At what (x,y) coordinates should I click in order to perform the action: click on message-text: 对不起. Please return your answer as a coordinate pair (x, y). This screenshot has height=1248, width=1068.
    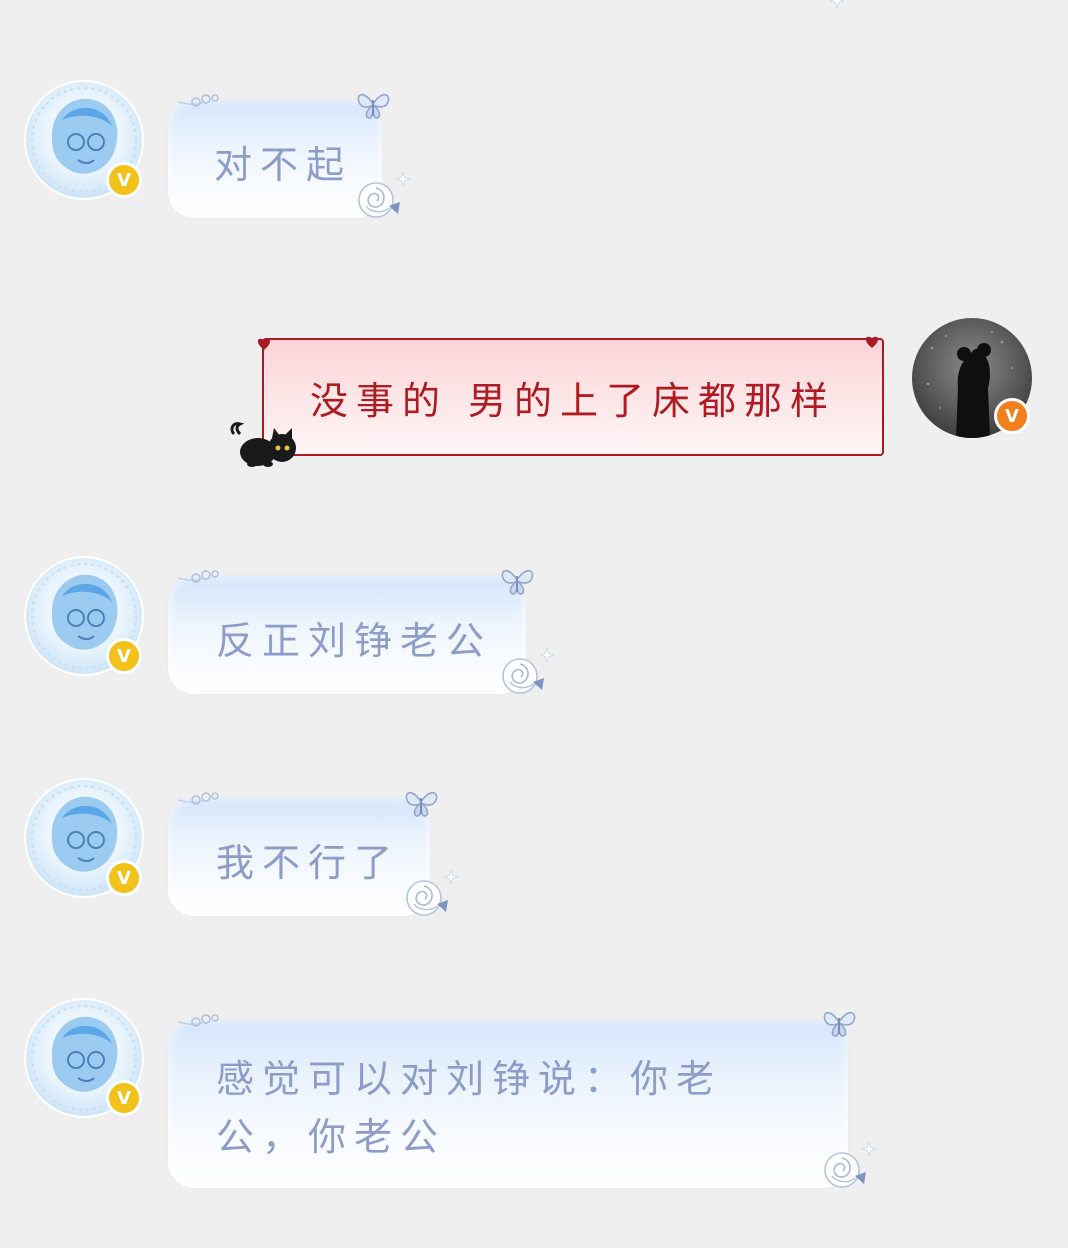
    Looking at the image, I should click on (283, 165).